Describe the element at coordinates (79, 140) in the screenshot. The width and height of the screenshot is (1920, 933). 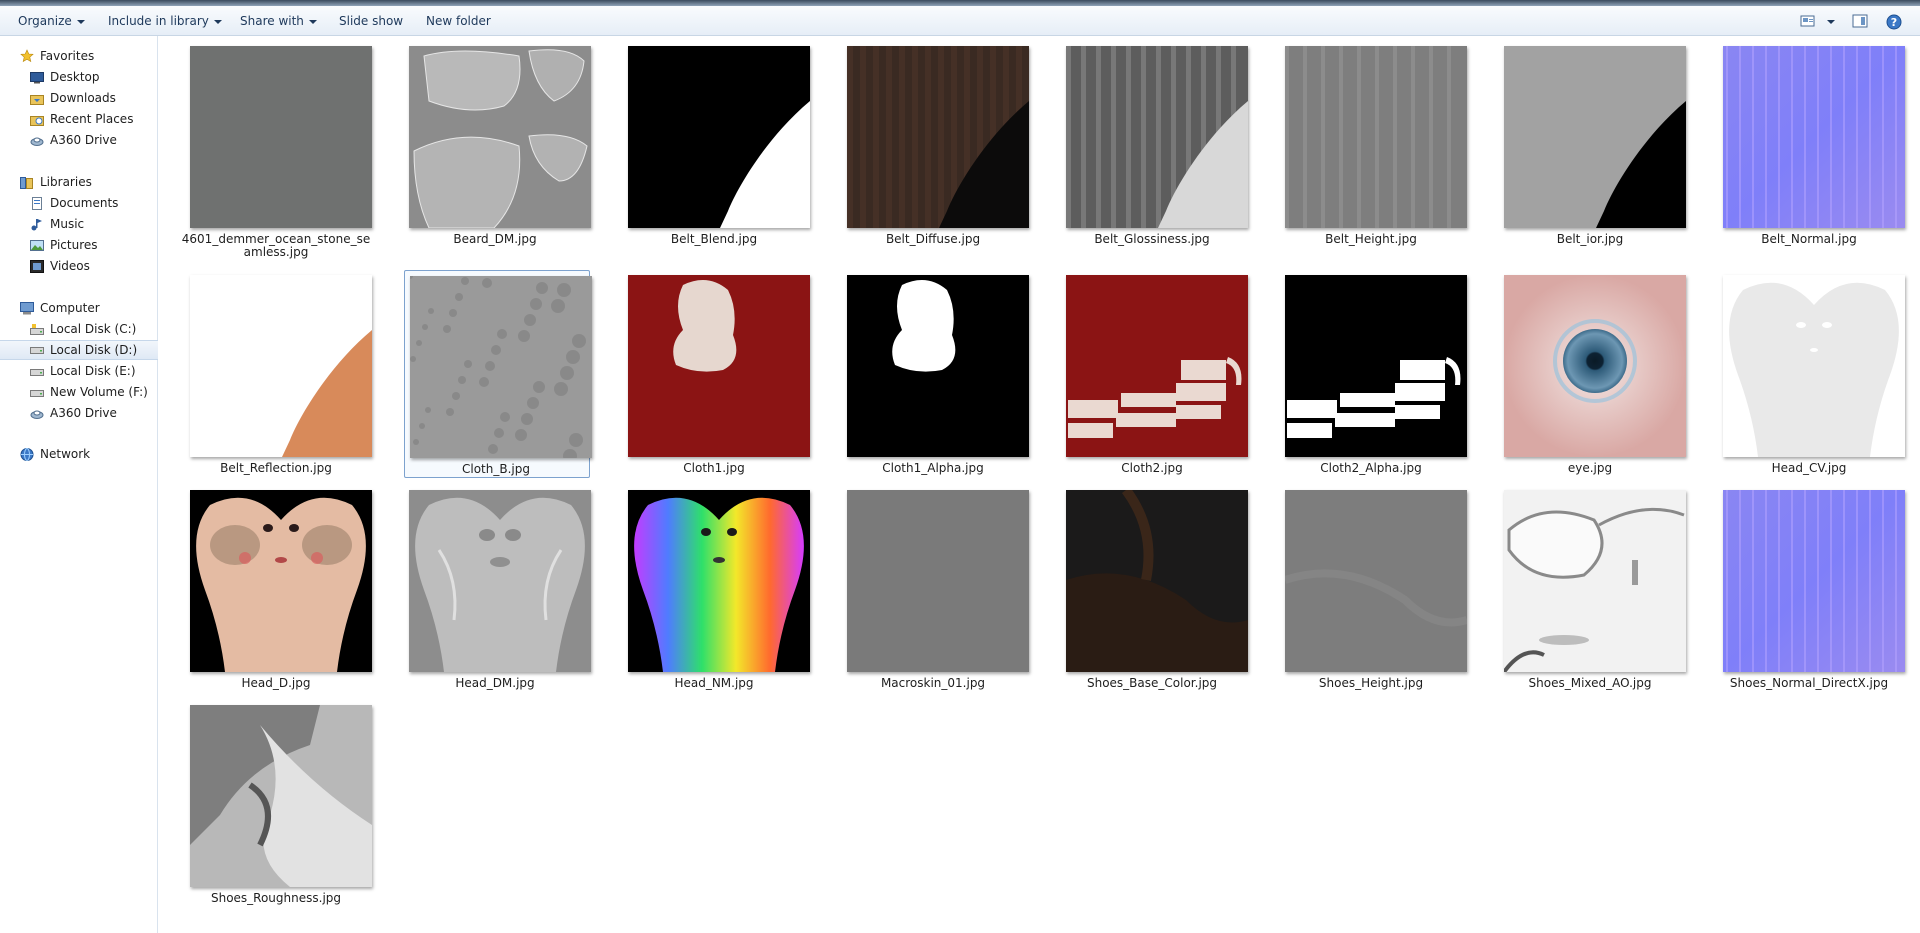
I see `nav-a360-drive-favorite: A360 Drive` at that location.